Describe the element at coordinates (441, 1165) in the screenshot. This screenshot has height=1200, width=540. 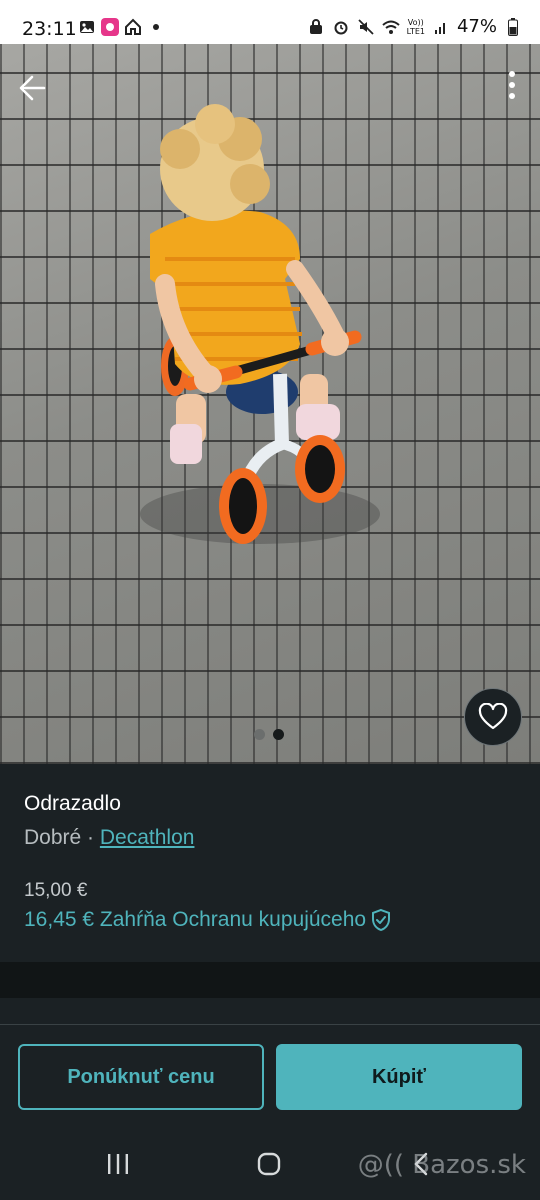
I see `watermark: @(( Bazos.sk` at that location.